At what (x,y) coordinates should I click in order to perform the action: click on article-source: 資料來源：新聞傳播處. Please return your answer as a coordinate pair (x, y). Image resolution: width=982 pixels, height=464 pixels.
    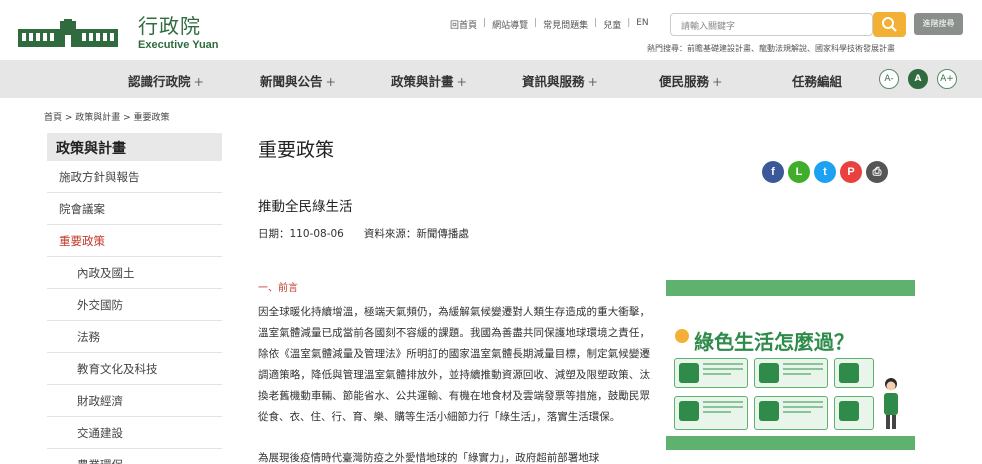
    Looking at the image, I should click on (416, 234).